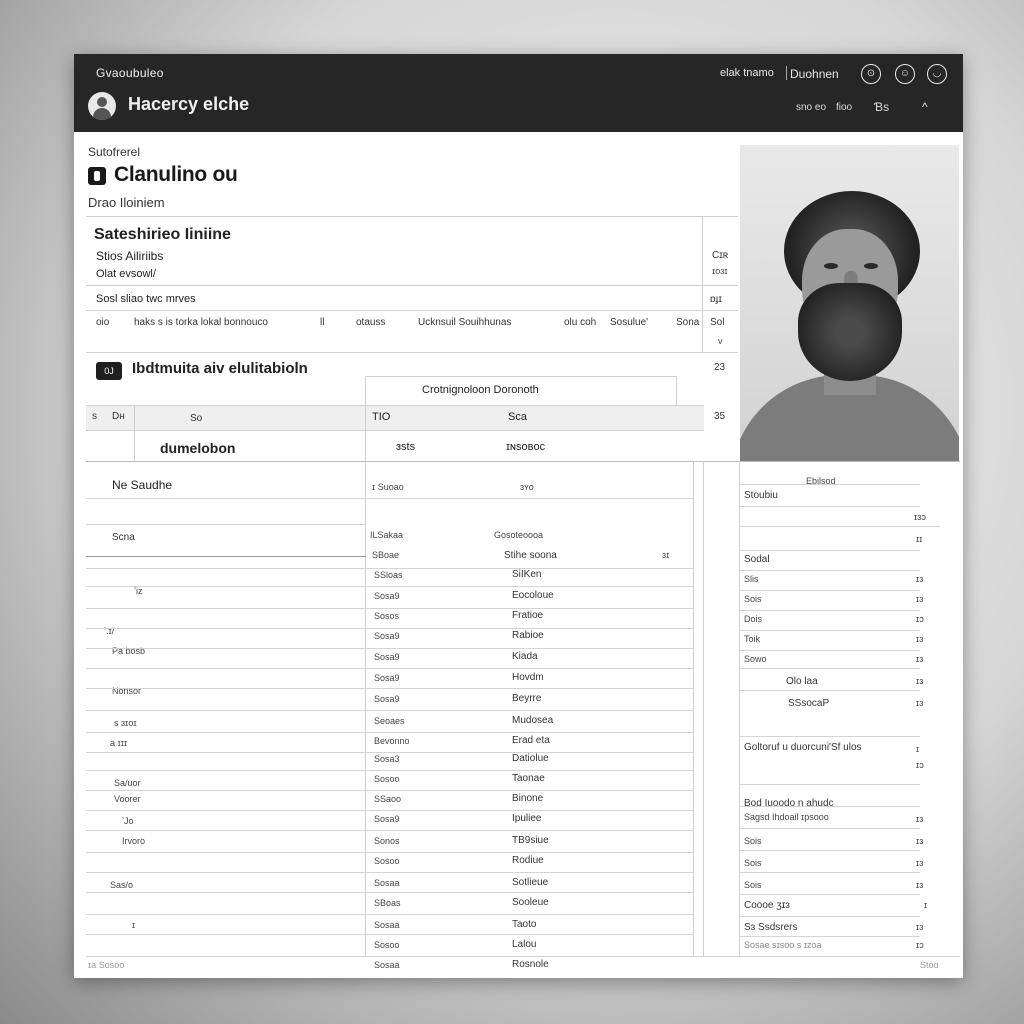 The image size is (1024, 1024). Describe the element at coordinates (905, 74) in the screenshot. I see `smile-icon: ☺` at that location.